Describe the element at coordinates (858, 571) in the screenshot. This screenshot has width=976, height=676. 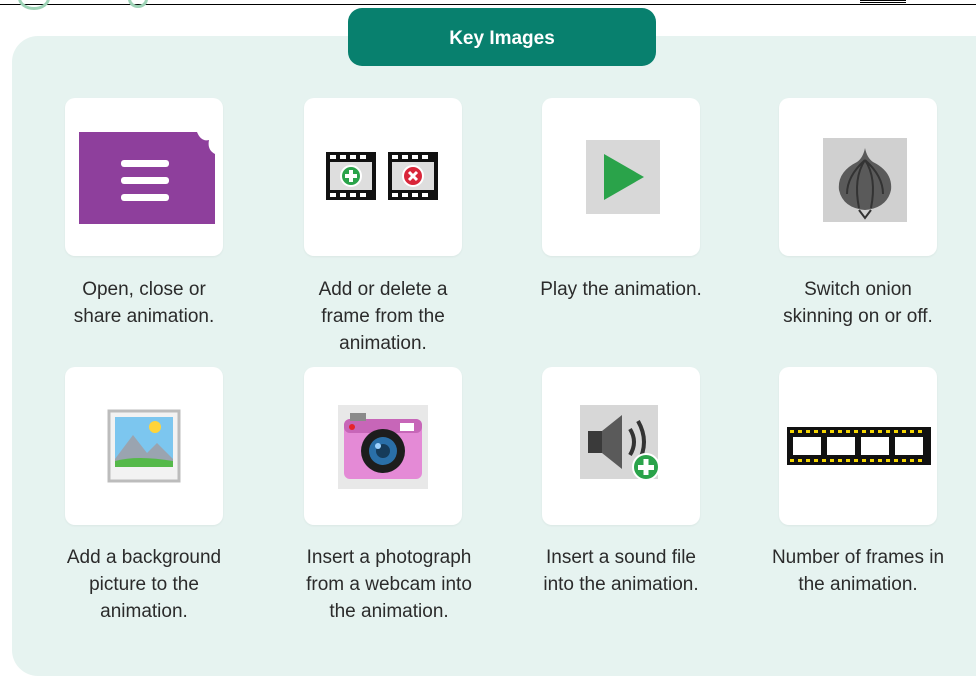
I see `key-image-caption: Number of frames in the animation.` at that location.